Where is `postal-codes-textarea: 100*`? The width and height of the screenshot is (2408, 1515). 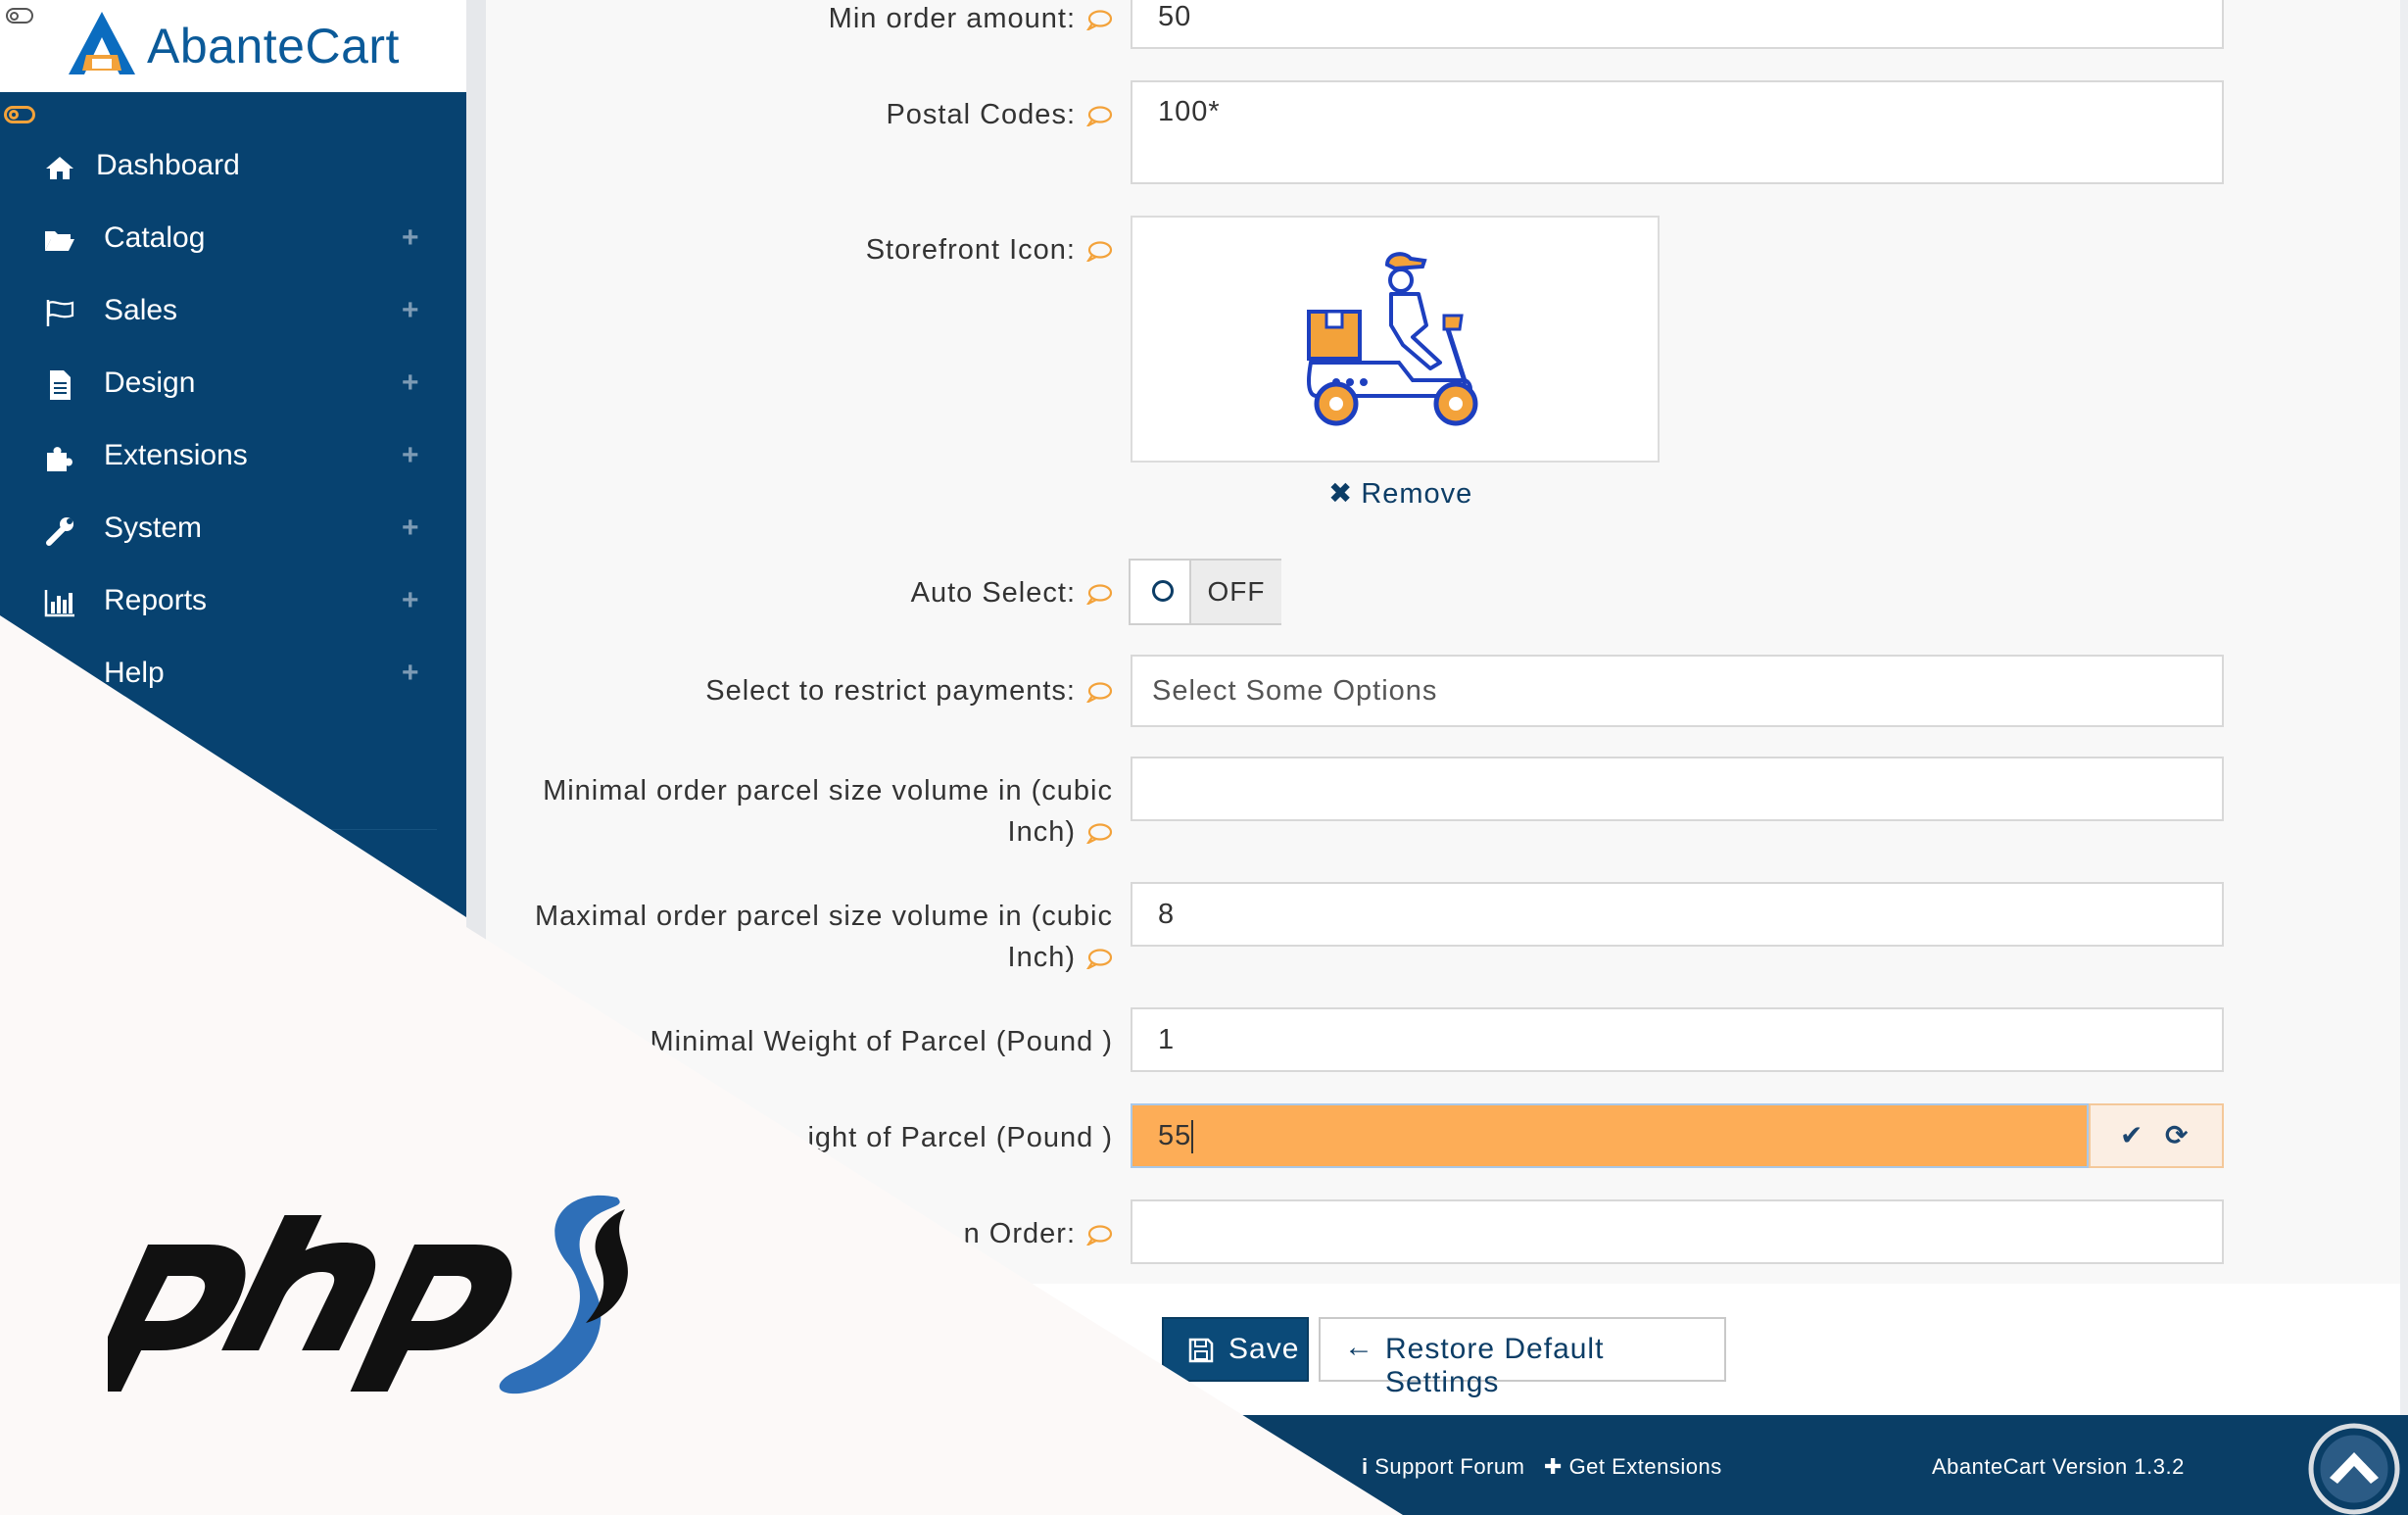
postal-codes-textarea: 100* is located at coordinates (1677, 132).